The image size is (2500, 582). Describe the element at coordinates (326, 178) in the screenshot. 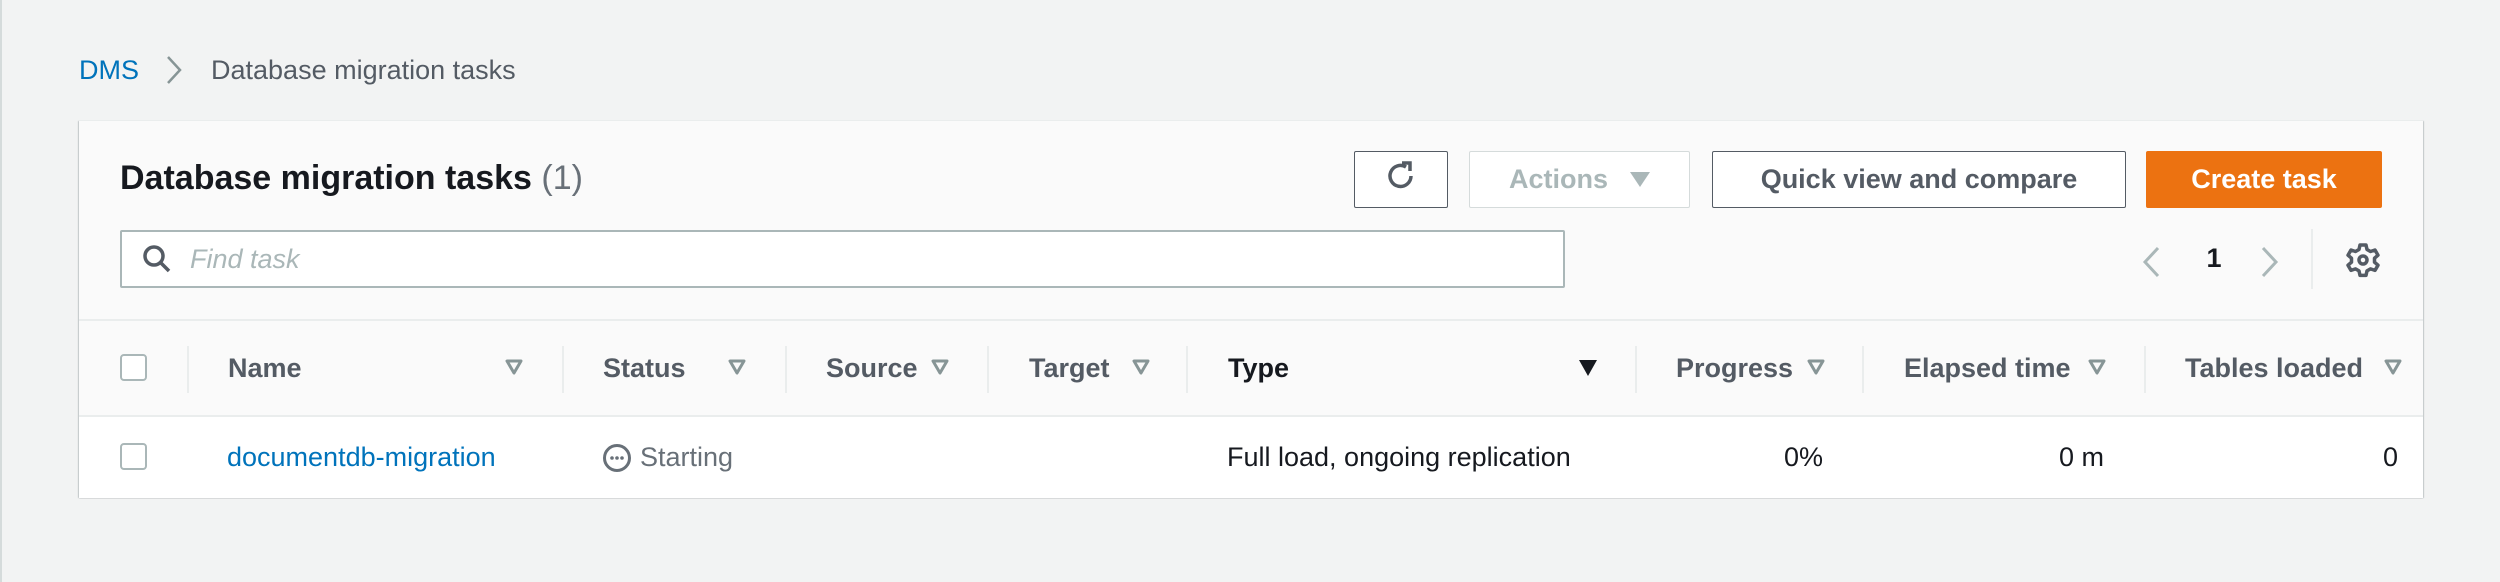

I see `title-text: Database migration tasks` at that location.